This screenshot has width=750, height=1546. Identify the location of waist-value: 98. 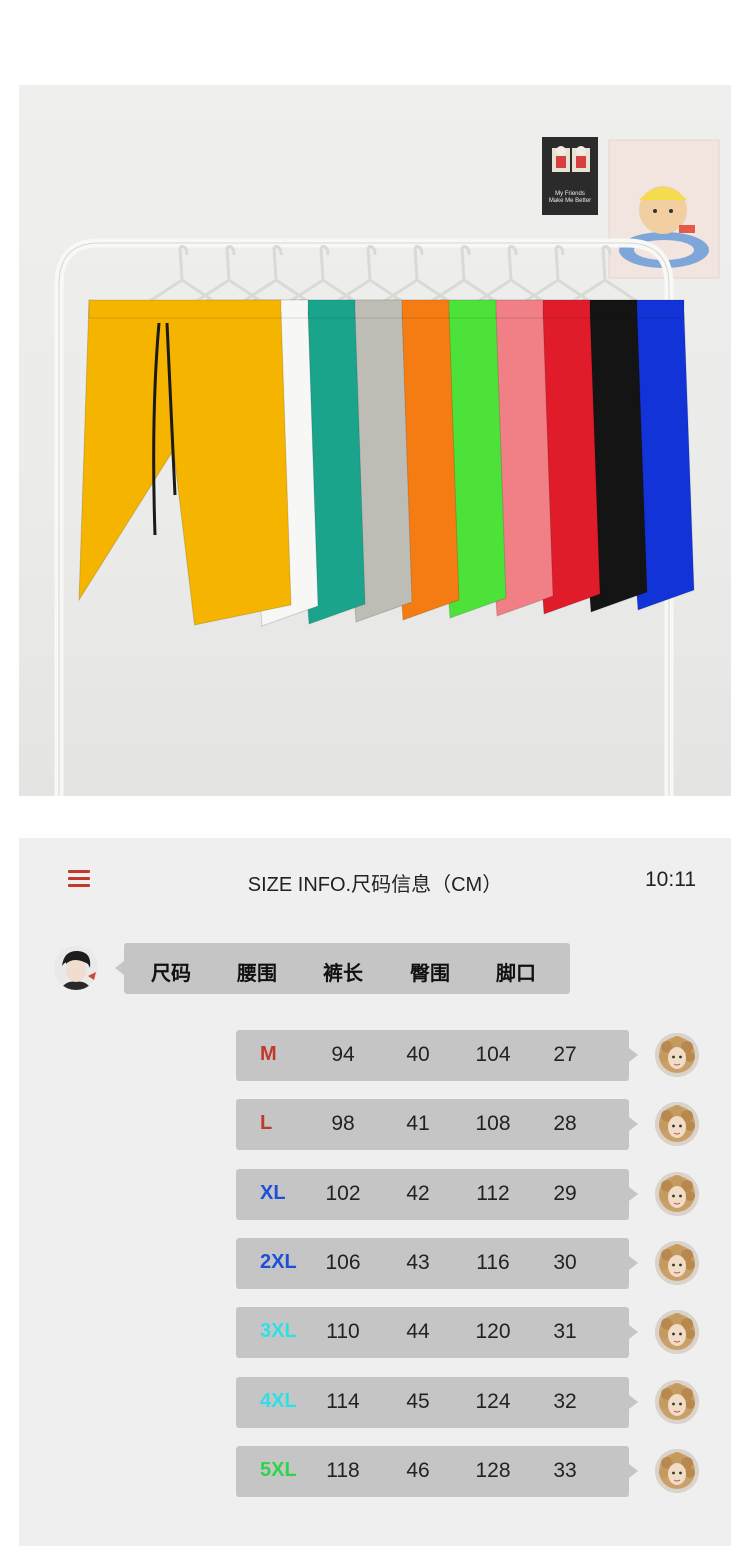
(343, 1124).